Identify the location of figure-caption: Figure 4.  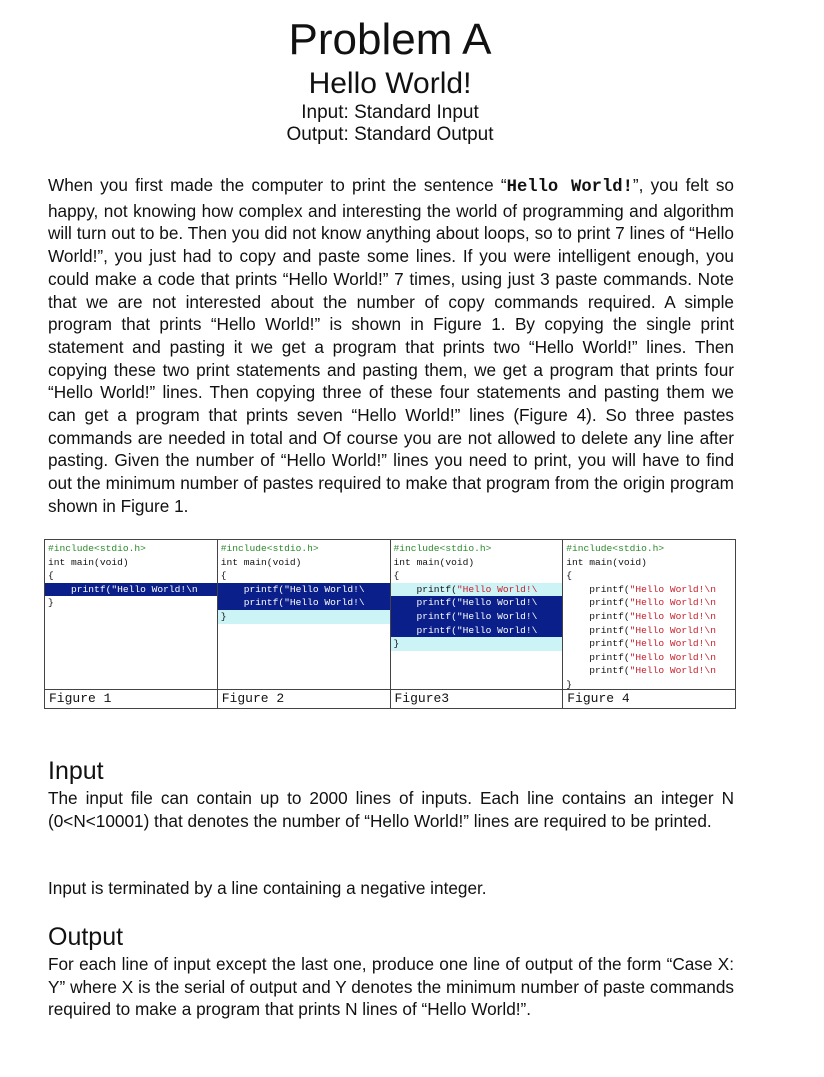
(649, 698).